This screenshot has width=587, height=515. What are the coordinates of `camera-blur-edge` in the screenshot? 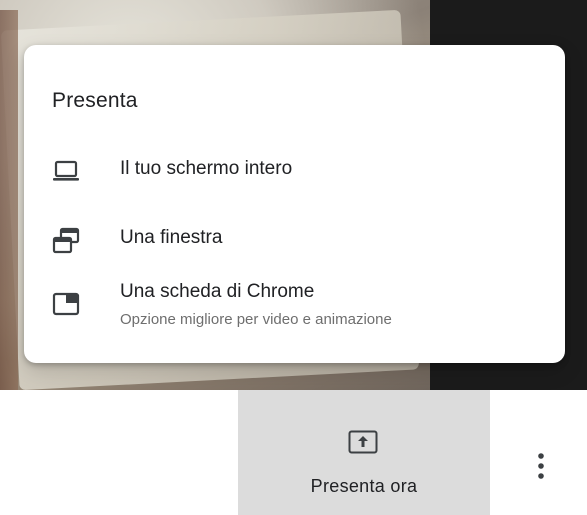 It's located at (9, 200).